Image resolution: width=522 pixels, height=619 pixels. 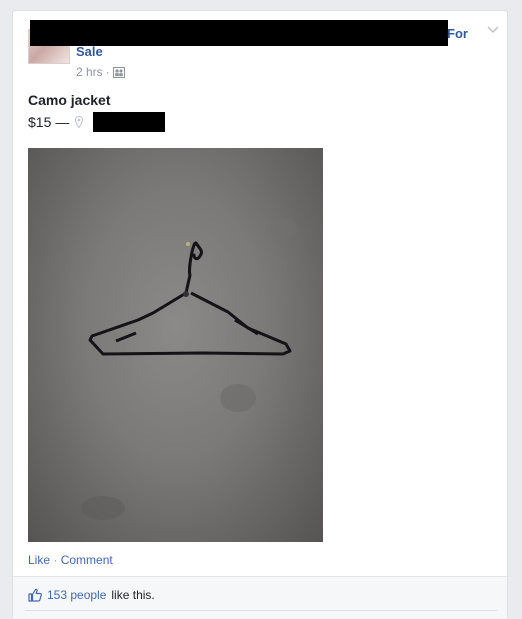 What do you see at coordinates (261, 610) in the screenshot?
I see `likes-divider` at bounding box center [261, 610].